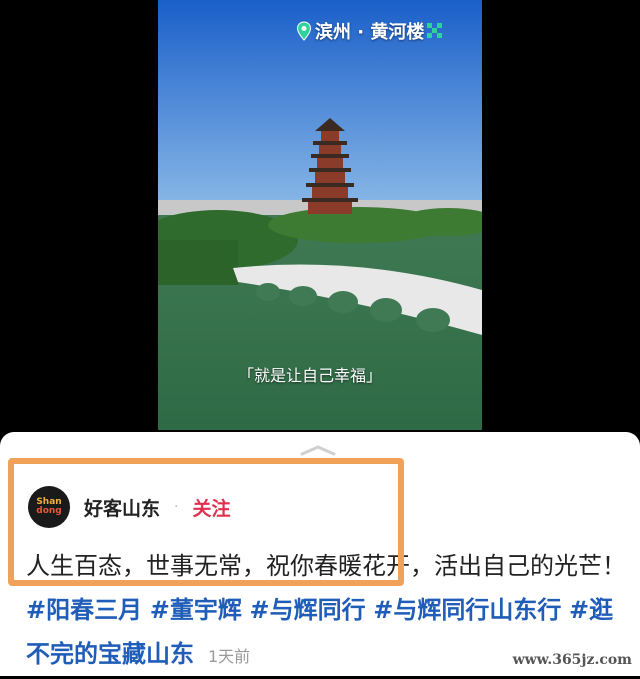  I want to click on hashtag: #与辉同行, so click(308, 610).